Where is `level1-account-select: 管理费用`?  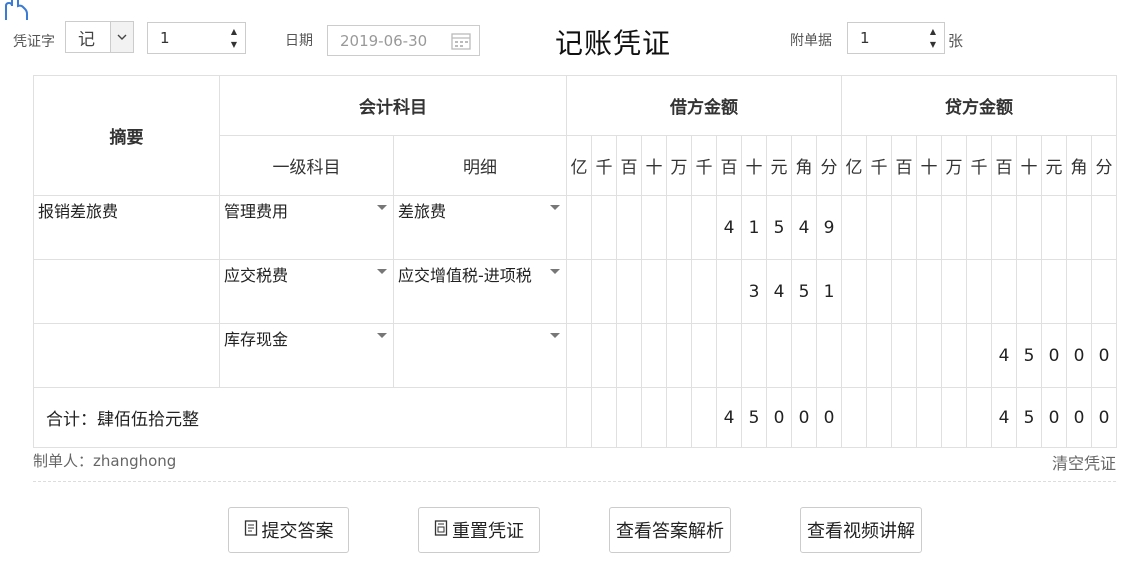 level1-account-select: 管理费用 is located at coordinates (306, 227).